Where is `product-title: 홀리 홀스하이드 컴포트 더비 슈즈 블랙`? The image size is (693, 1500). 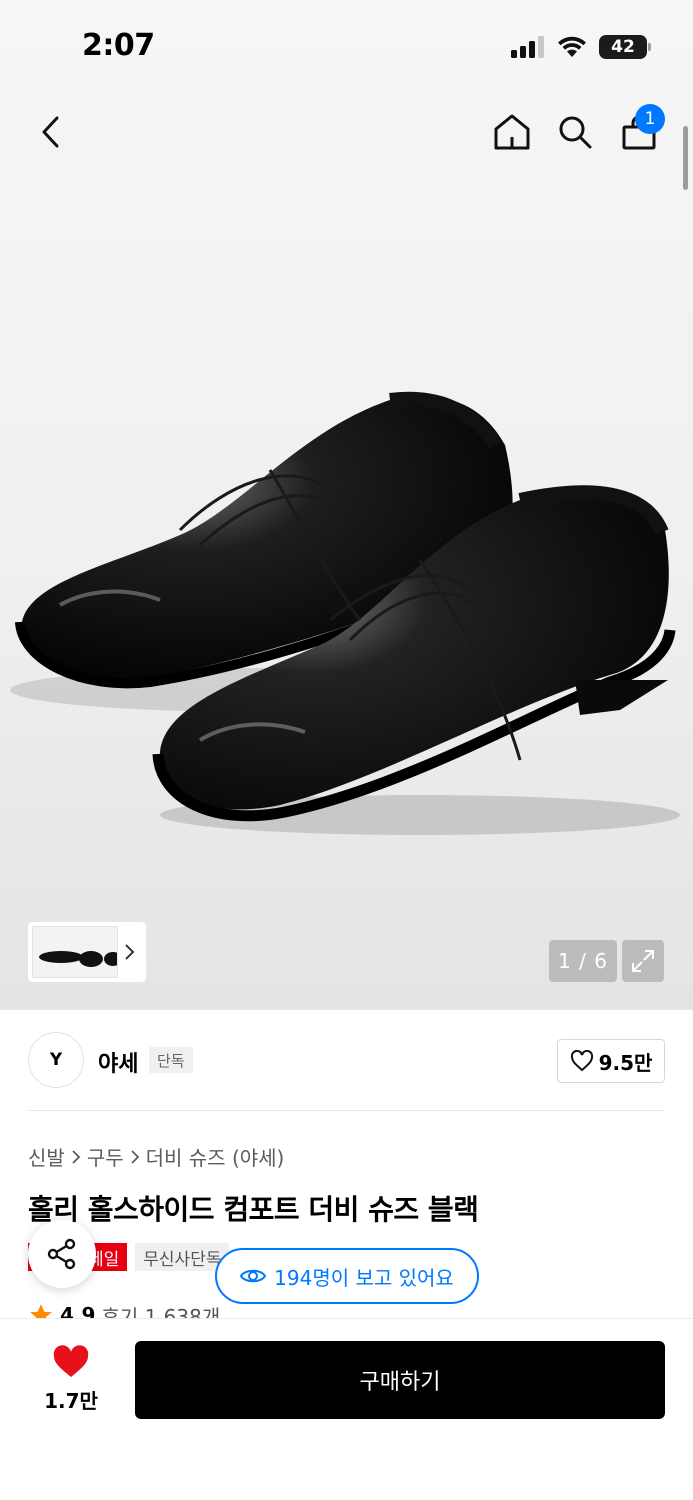
product-title: 홀리 홀스하이드 컴포트 더비 슈즈 블랙 is located at coordinates (253, 1209).